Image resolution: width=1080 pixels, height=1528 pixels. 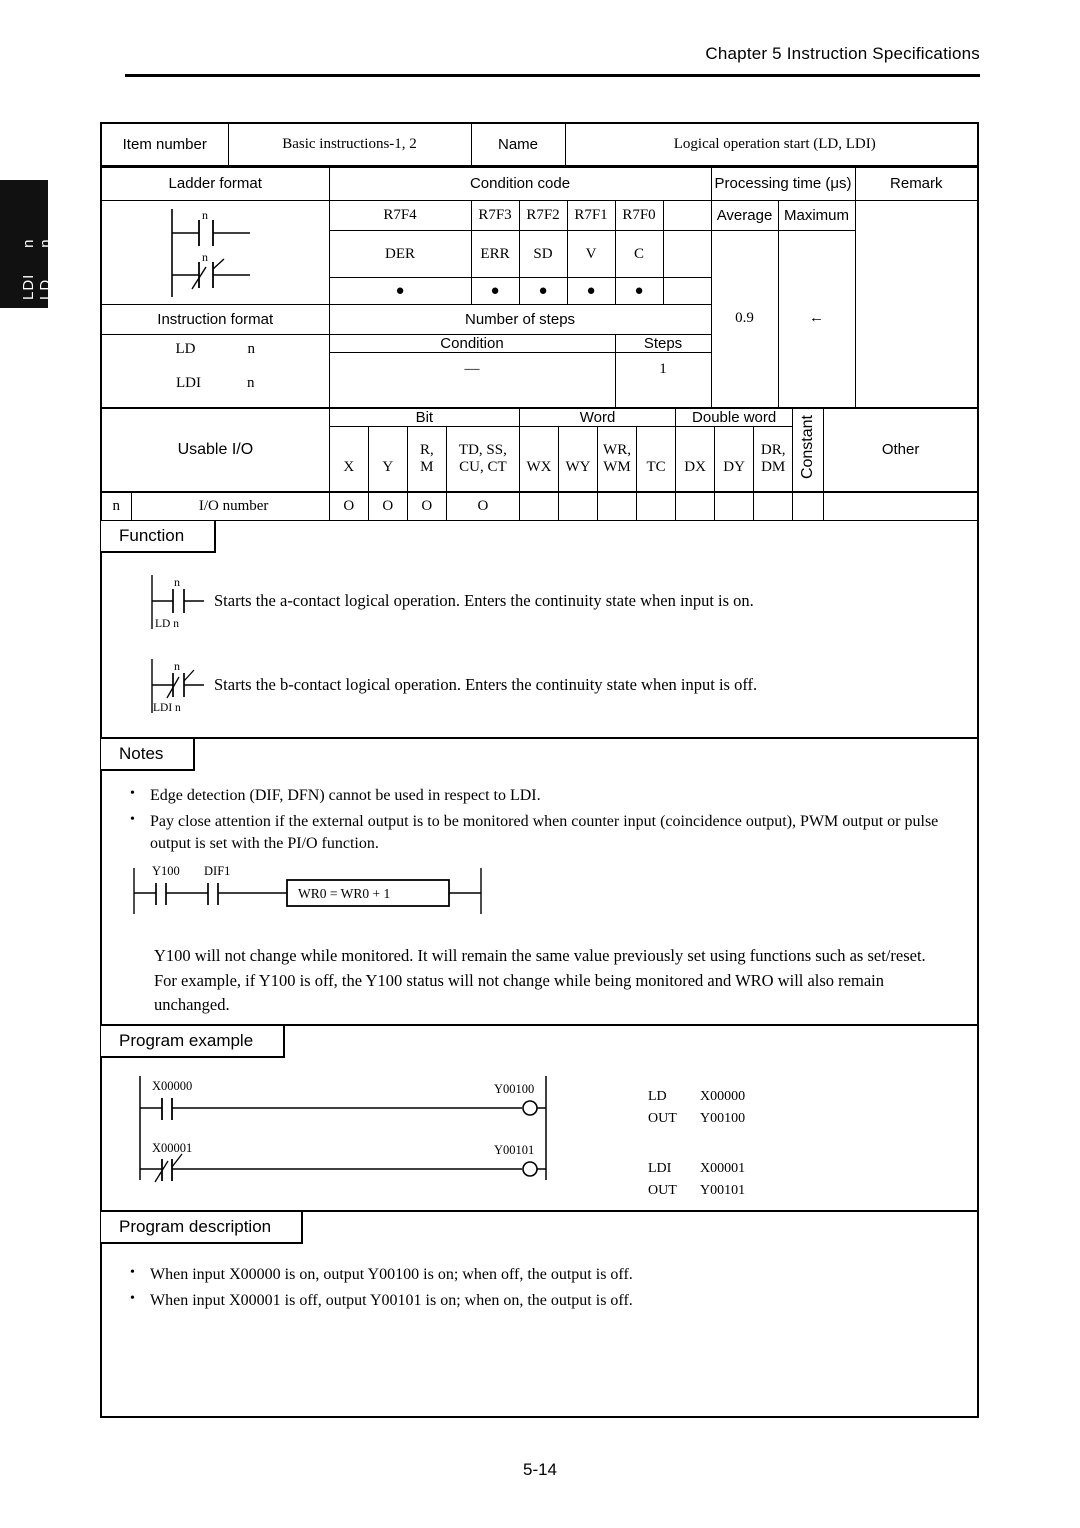 I want to click on program-example-tag-row: Program example, so click(x=539, y=1041).